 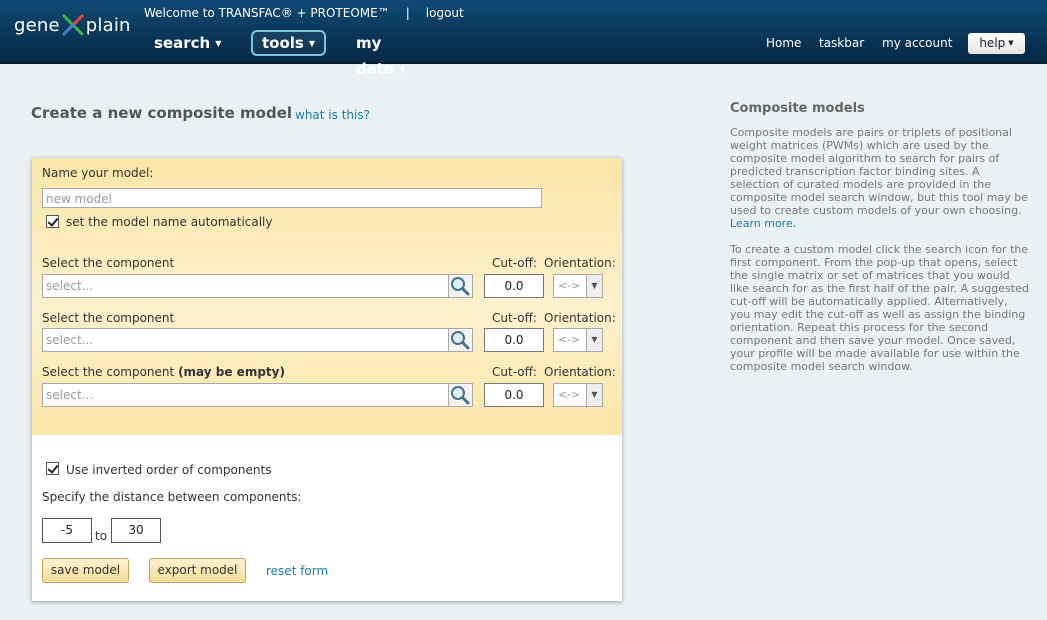 What do you see at coordinates (292, 198) in the screenshot?
I see `model-name-input: new model` at bounding box center [292, 198].